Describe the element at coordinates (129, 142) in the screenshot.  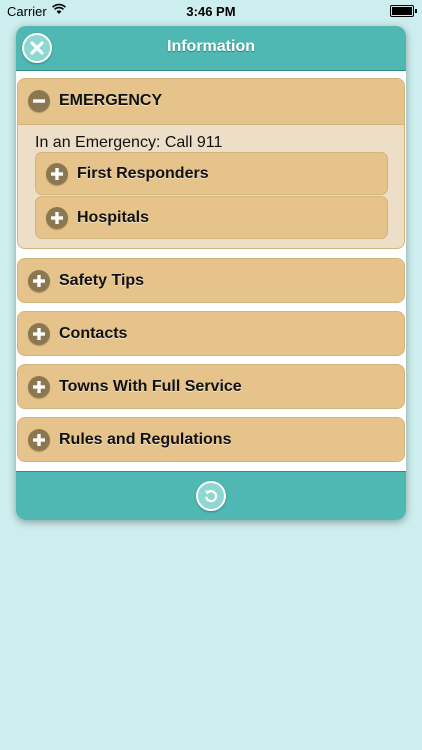
I see `emergency-text: In an Emergency: Call 911` at that location.